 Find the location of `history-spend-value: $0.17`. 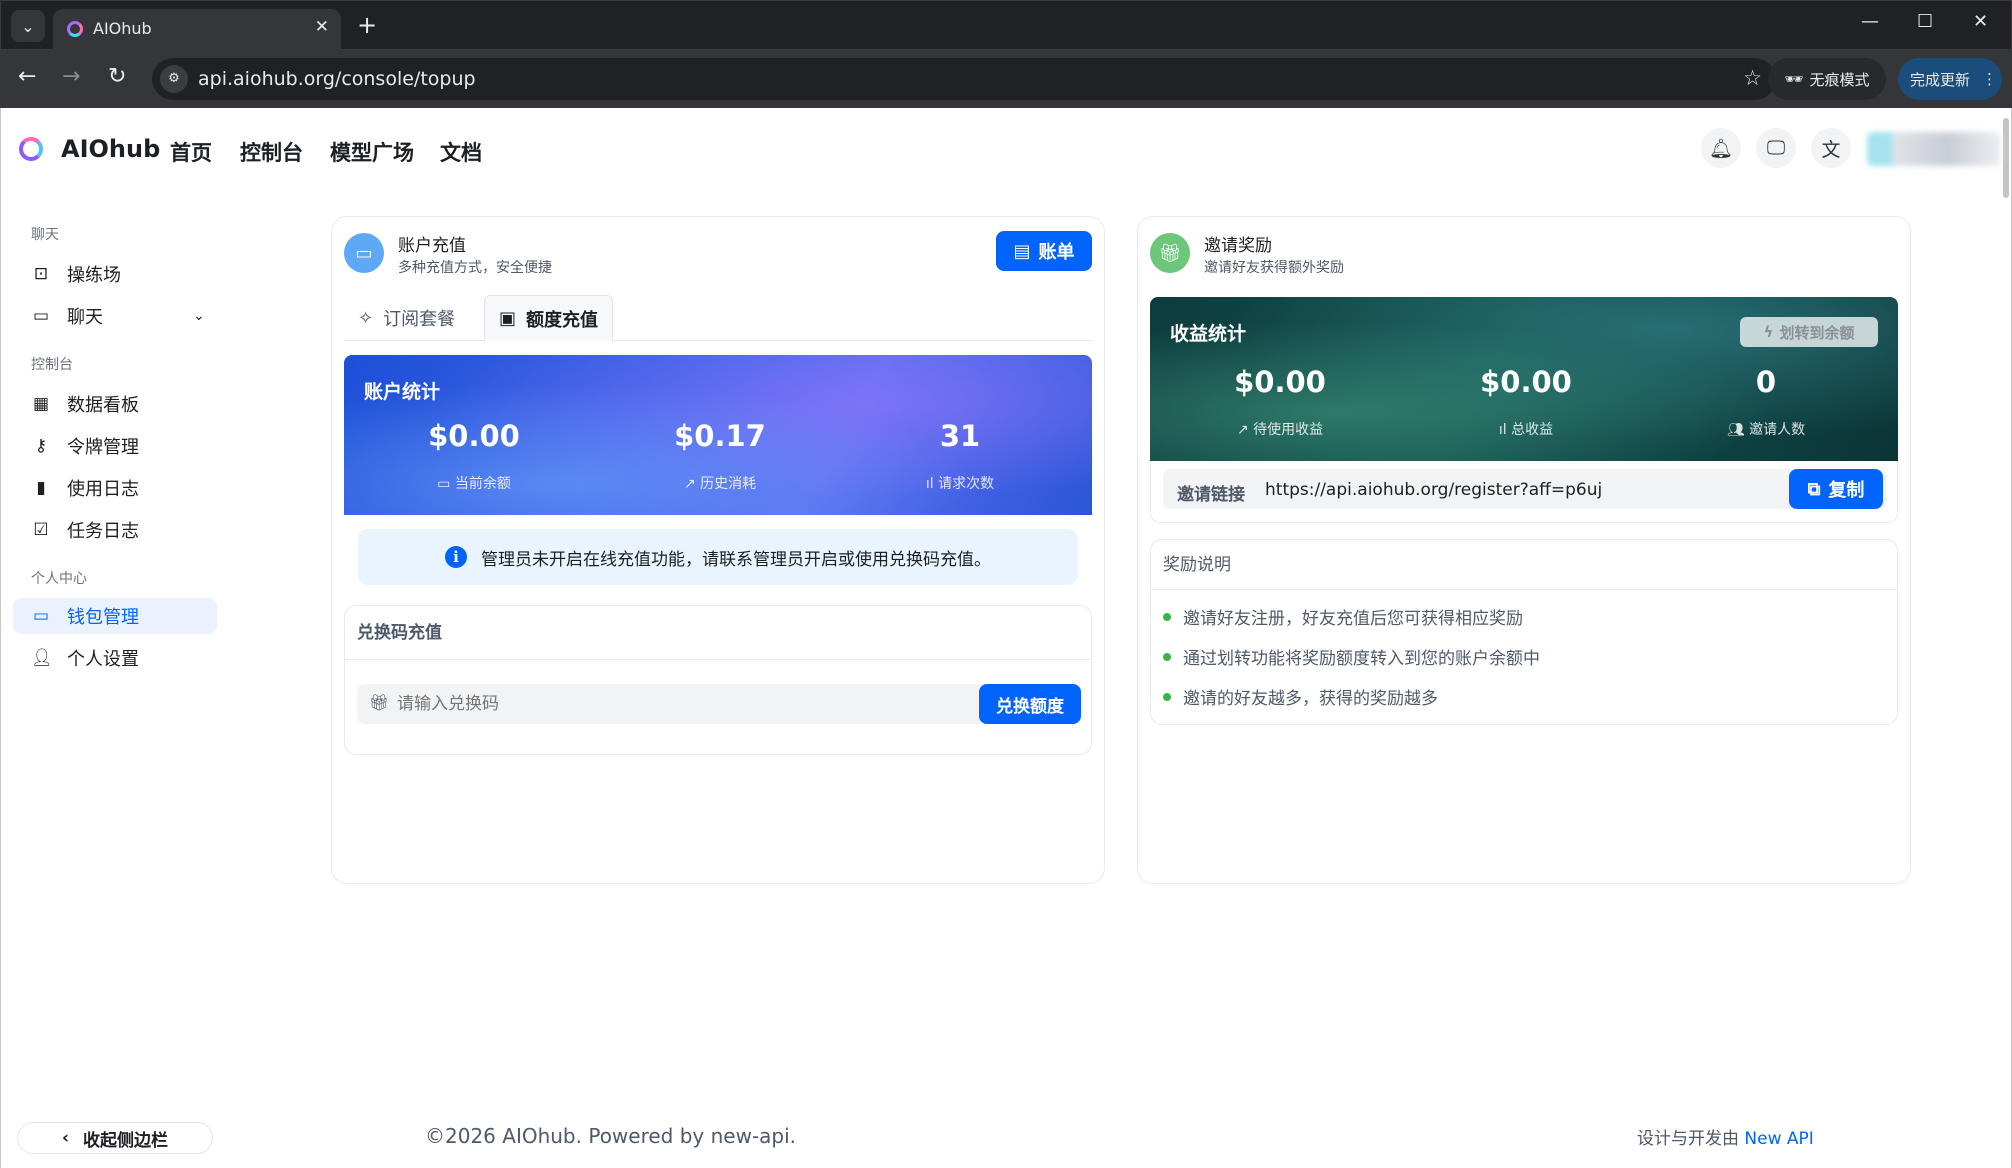

history-spend-value: $0.17 is located at coordinates (720, 436).